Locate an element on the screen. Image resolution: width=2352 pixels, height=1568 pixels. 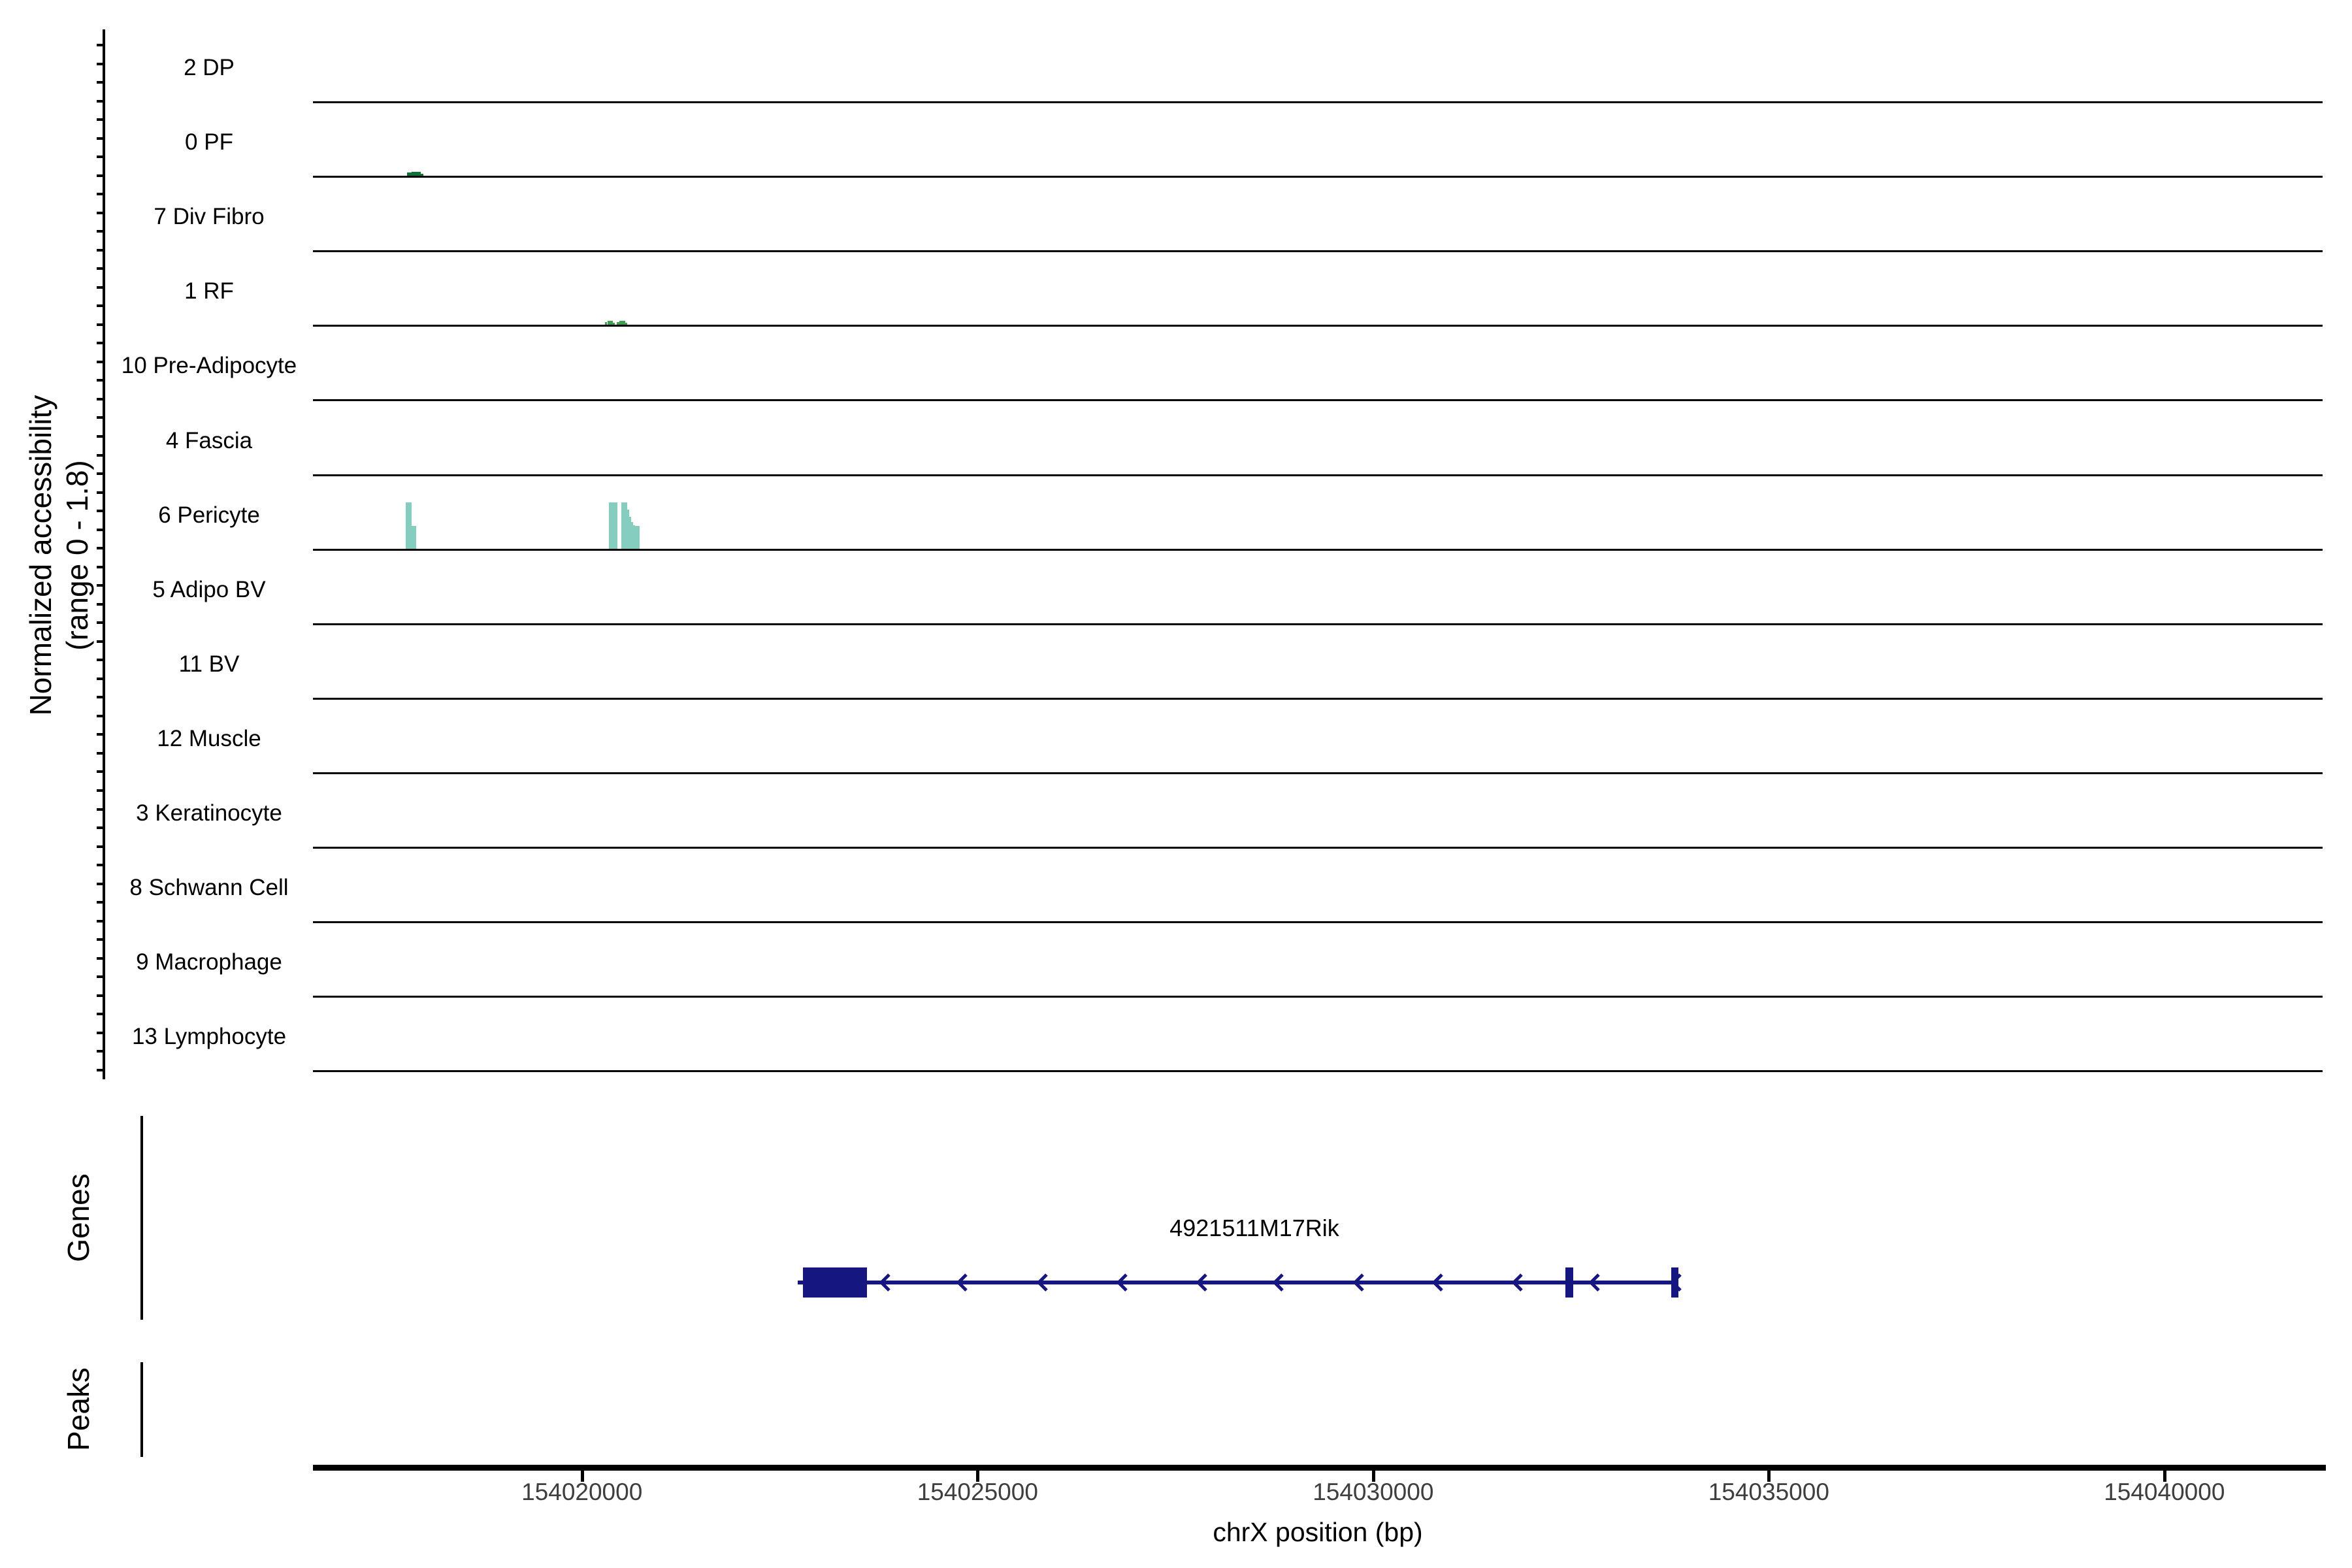
gene-body-line is located at coordinates (1238, 1282).